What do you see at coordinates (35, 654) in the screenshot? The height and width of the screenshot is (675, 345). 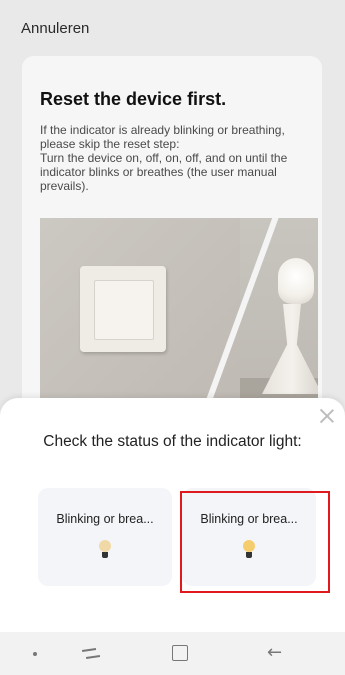 I see `dot-icon` at bounding box center [35, 654].